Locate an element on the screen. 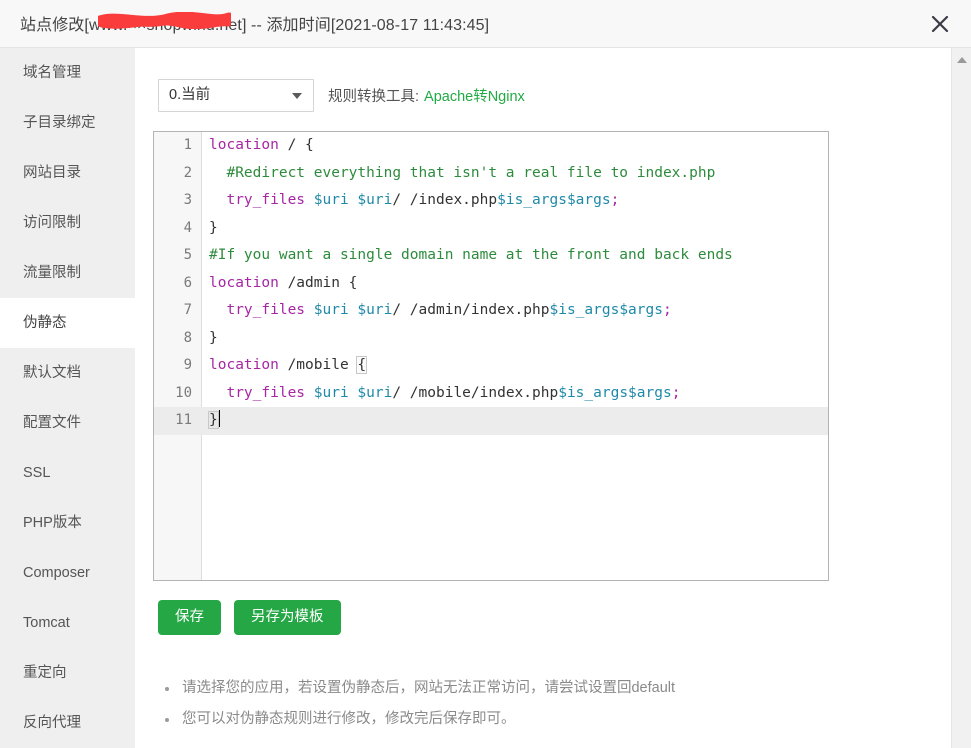 This screenshot has width=971, height=748. code-token: / { is located at coordinates (296, 145).